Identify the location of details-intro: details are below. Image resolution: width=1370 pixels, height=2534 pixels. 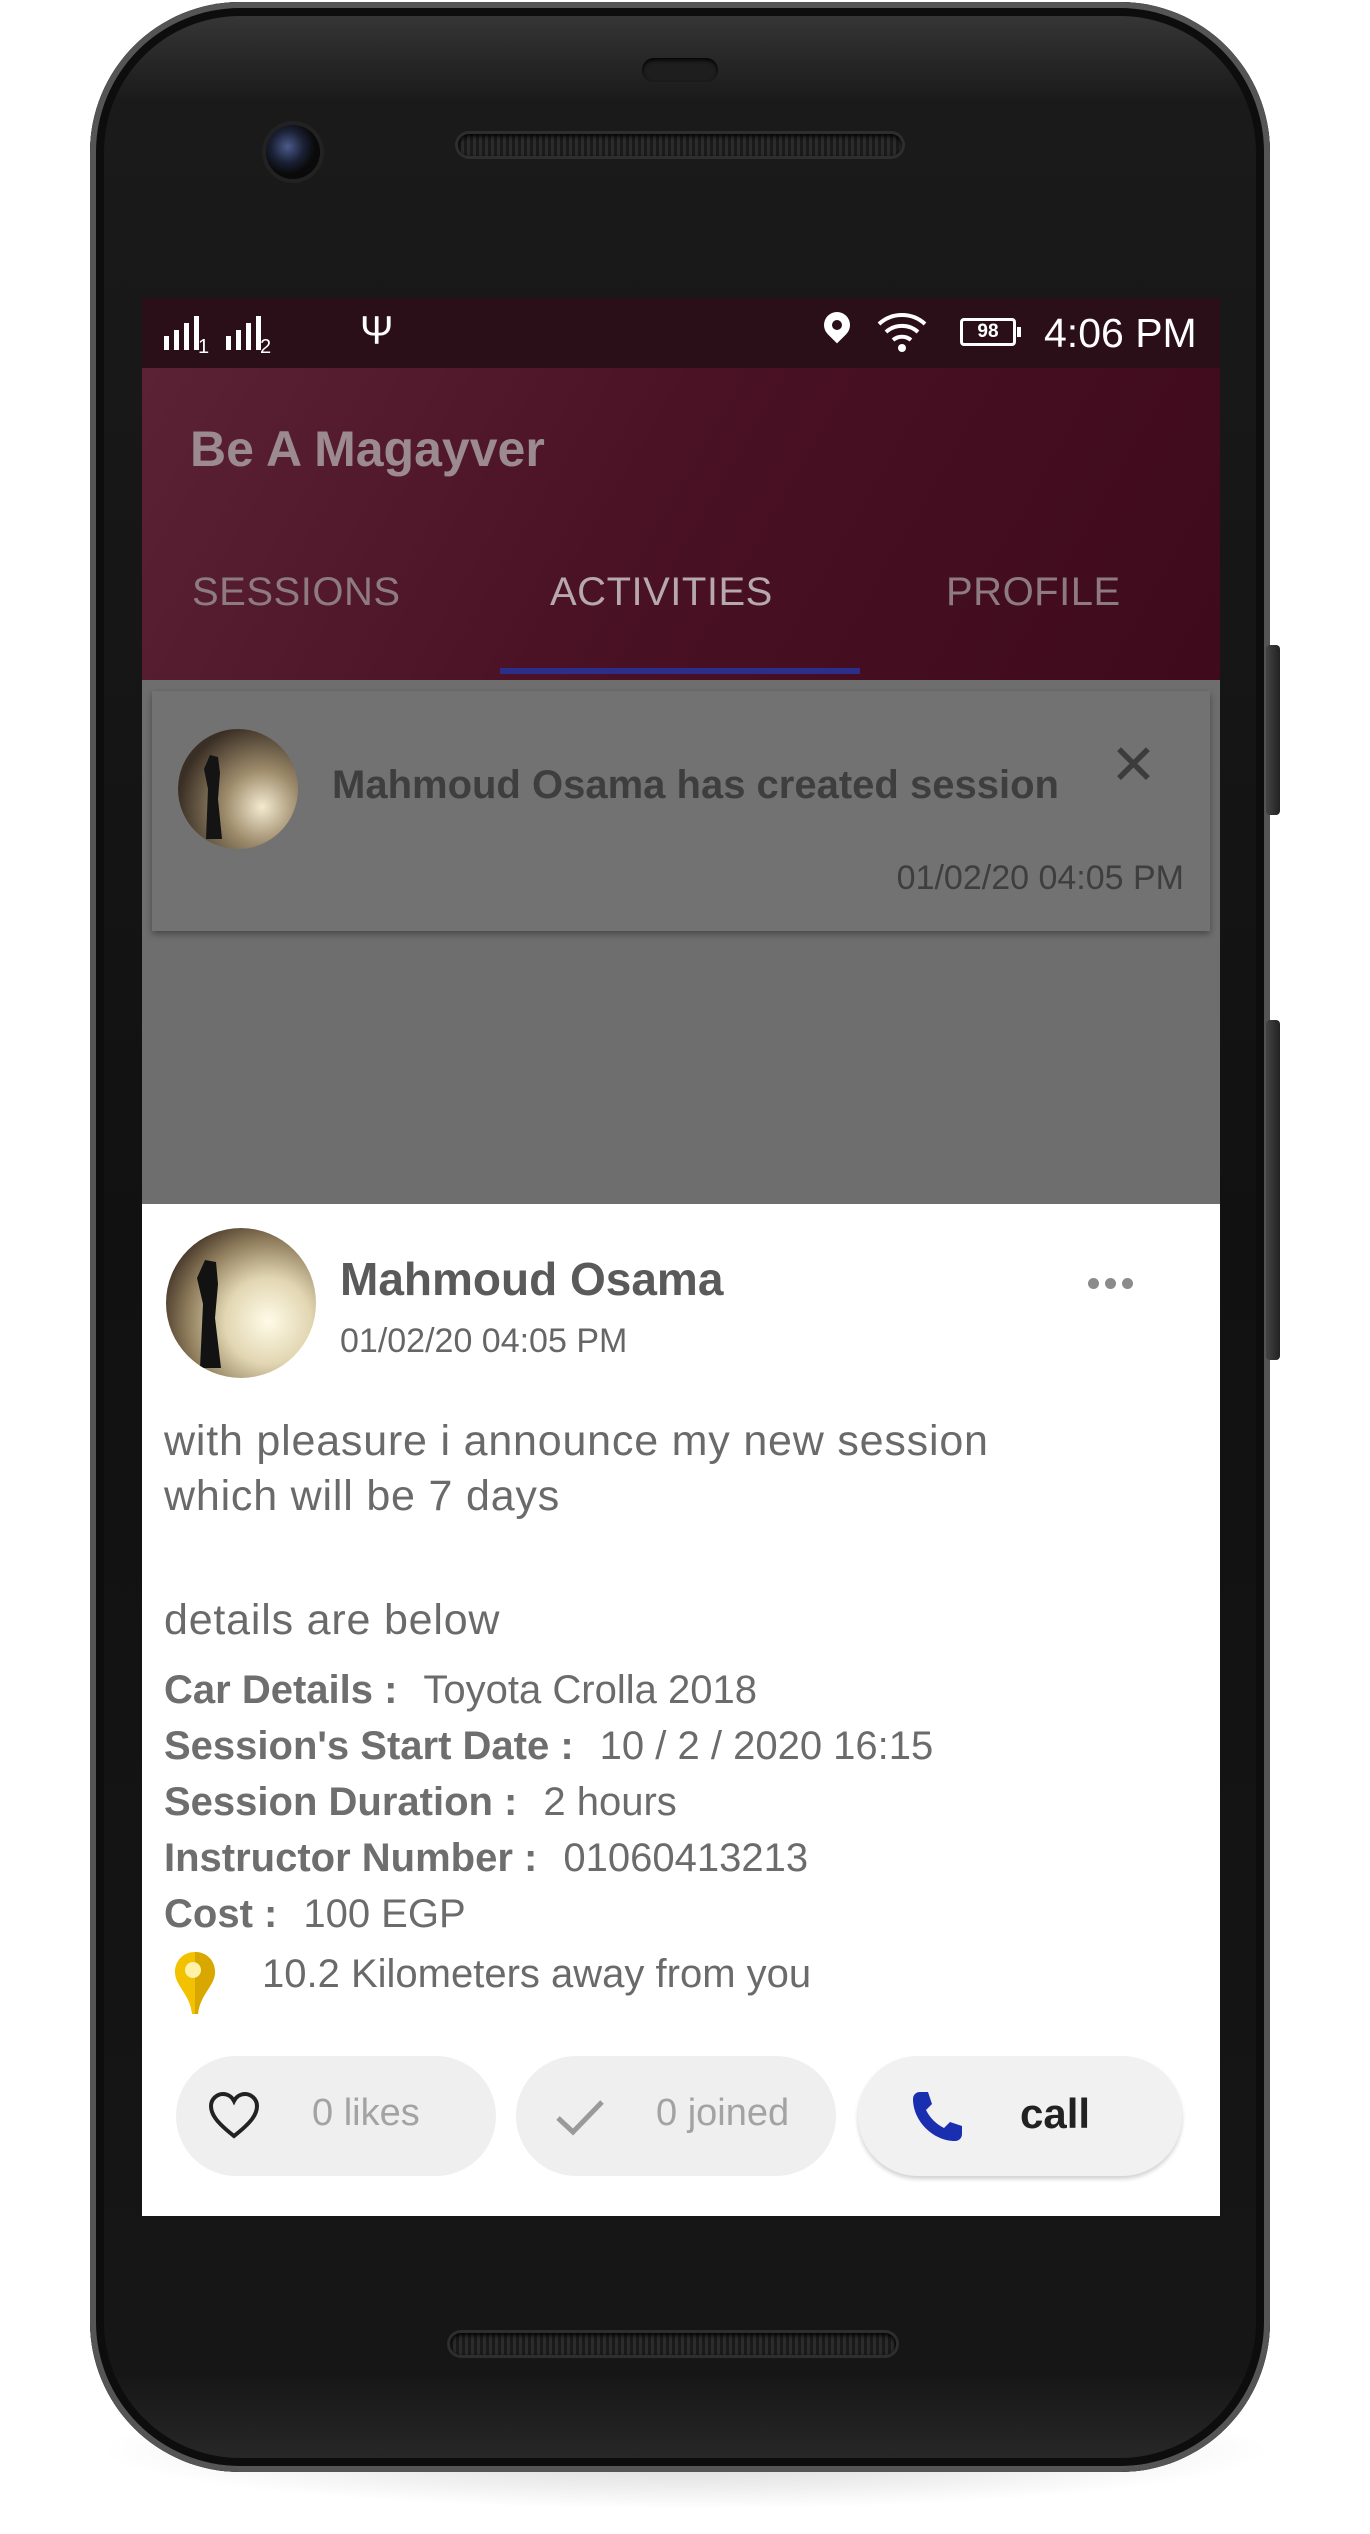
(332, 1620).